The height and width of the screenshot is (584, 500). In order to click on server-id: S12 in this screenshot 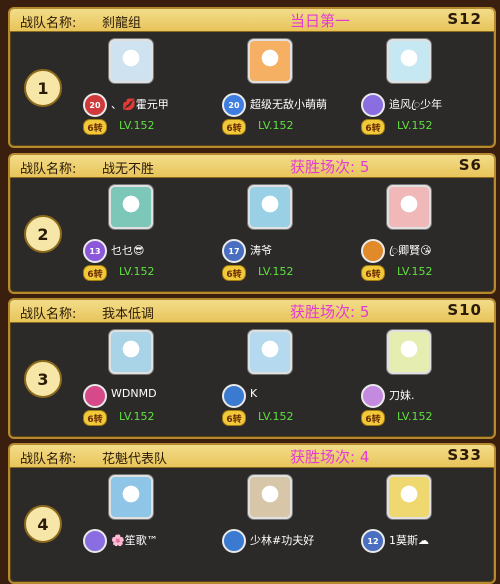, I will do `click(464, 19)`.